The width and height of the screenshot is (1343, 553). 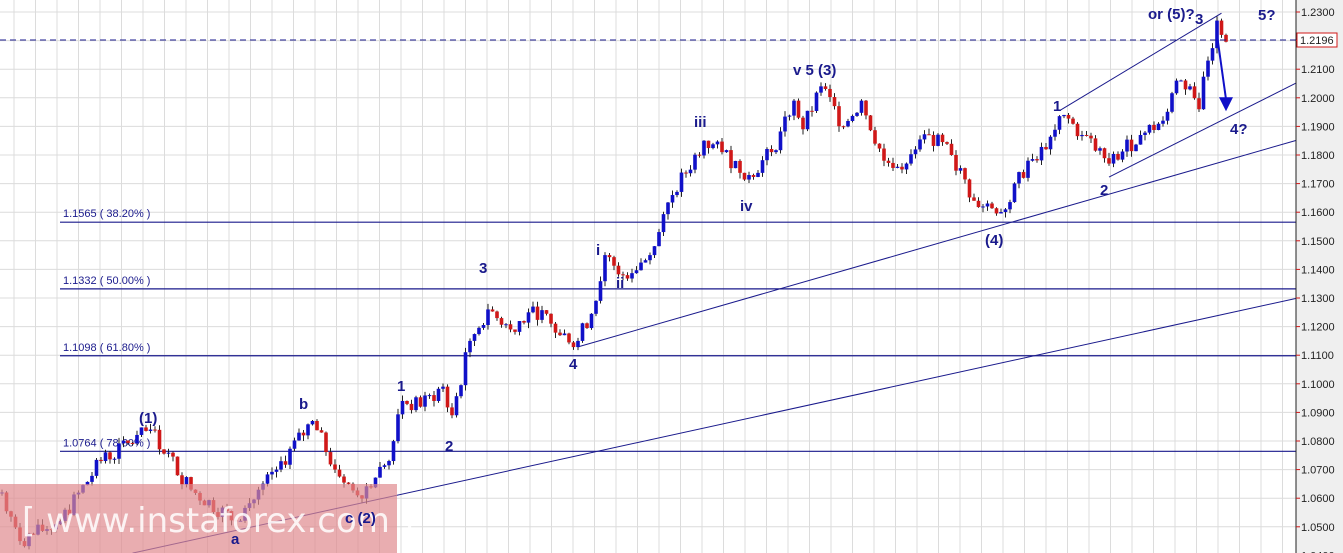 What do you see at coordinates (1171, 14) in the screenshot?
I see `wave-label: or (5)?` at bounding box center [1171, 14].